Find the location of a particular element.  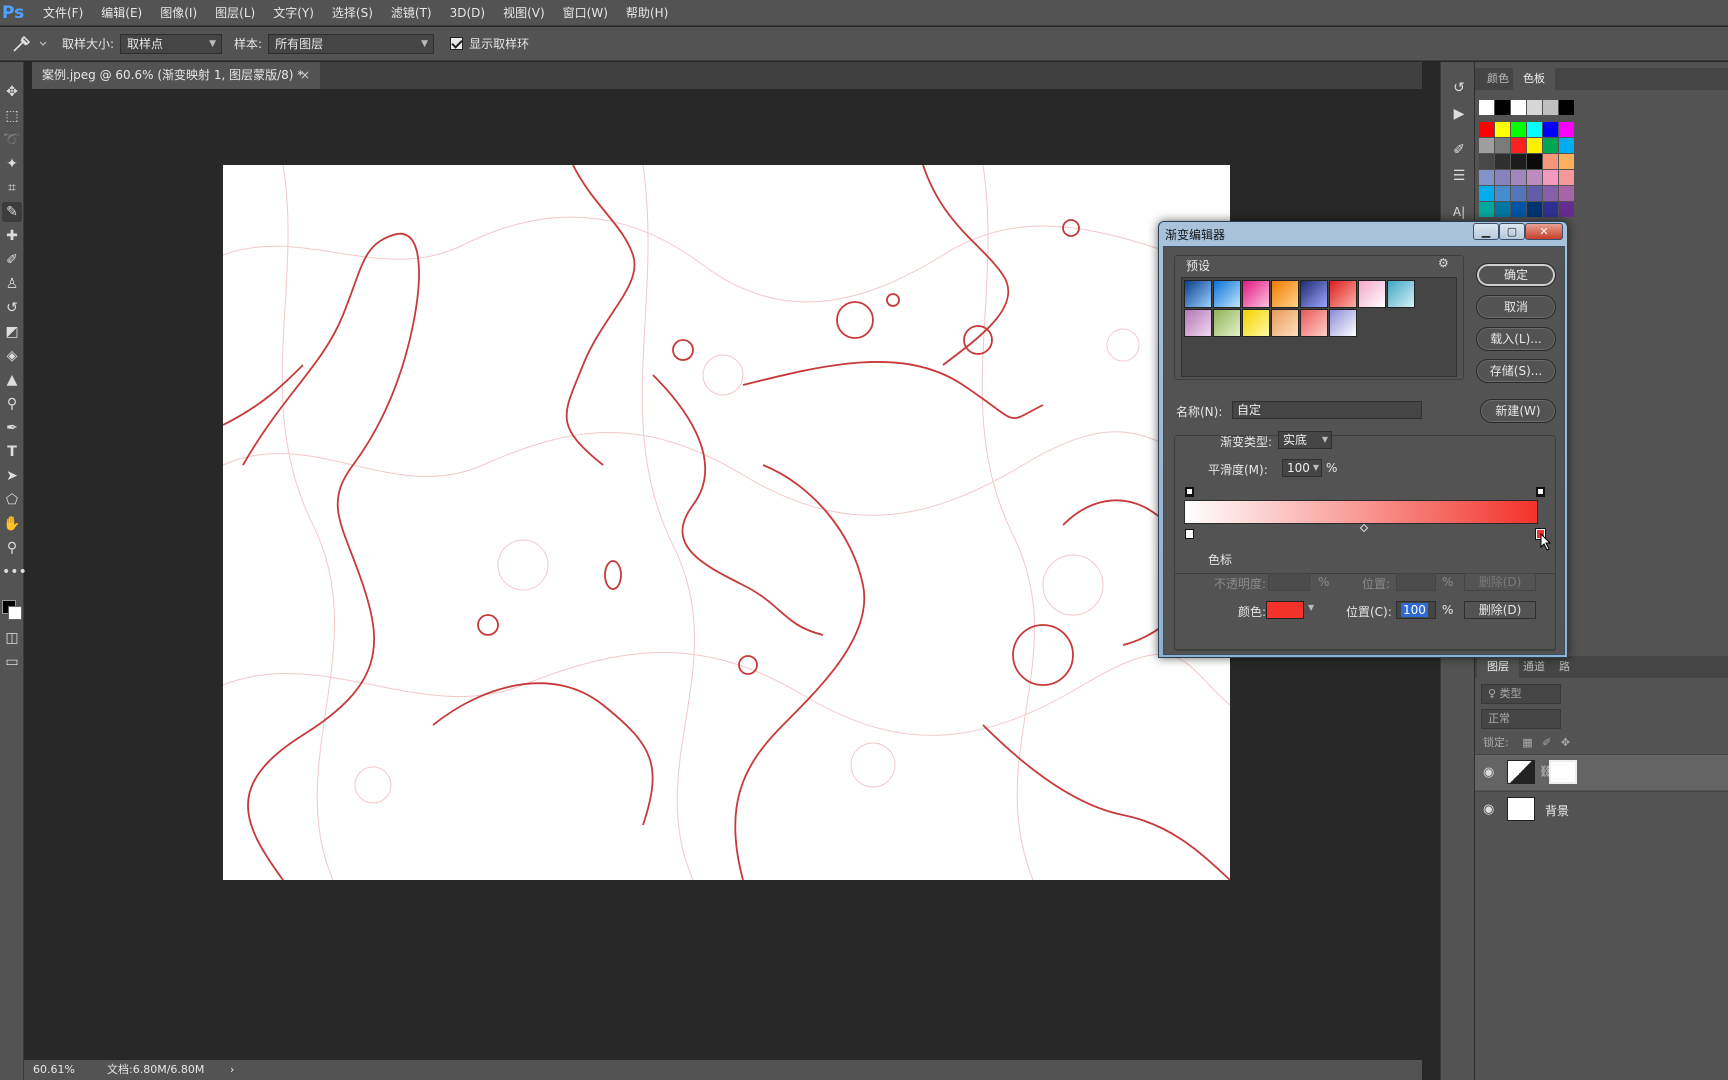

menu-filter: 滤镜(T) is located at coordinates (411, 13).